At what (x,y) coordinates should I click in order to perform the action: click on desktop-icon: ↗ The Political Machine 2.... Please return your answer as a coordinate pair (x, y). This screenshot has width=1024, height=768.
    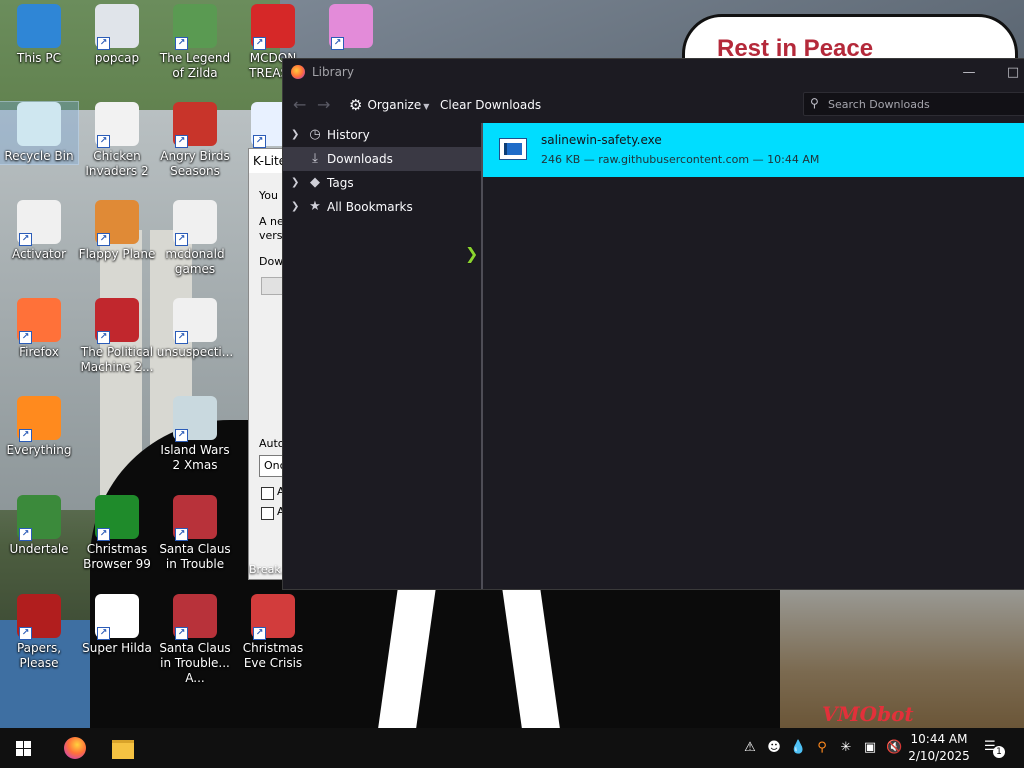
    Looking at the image, I should click on (117, 336).